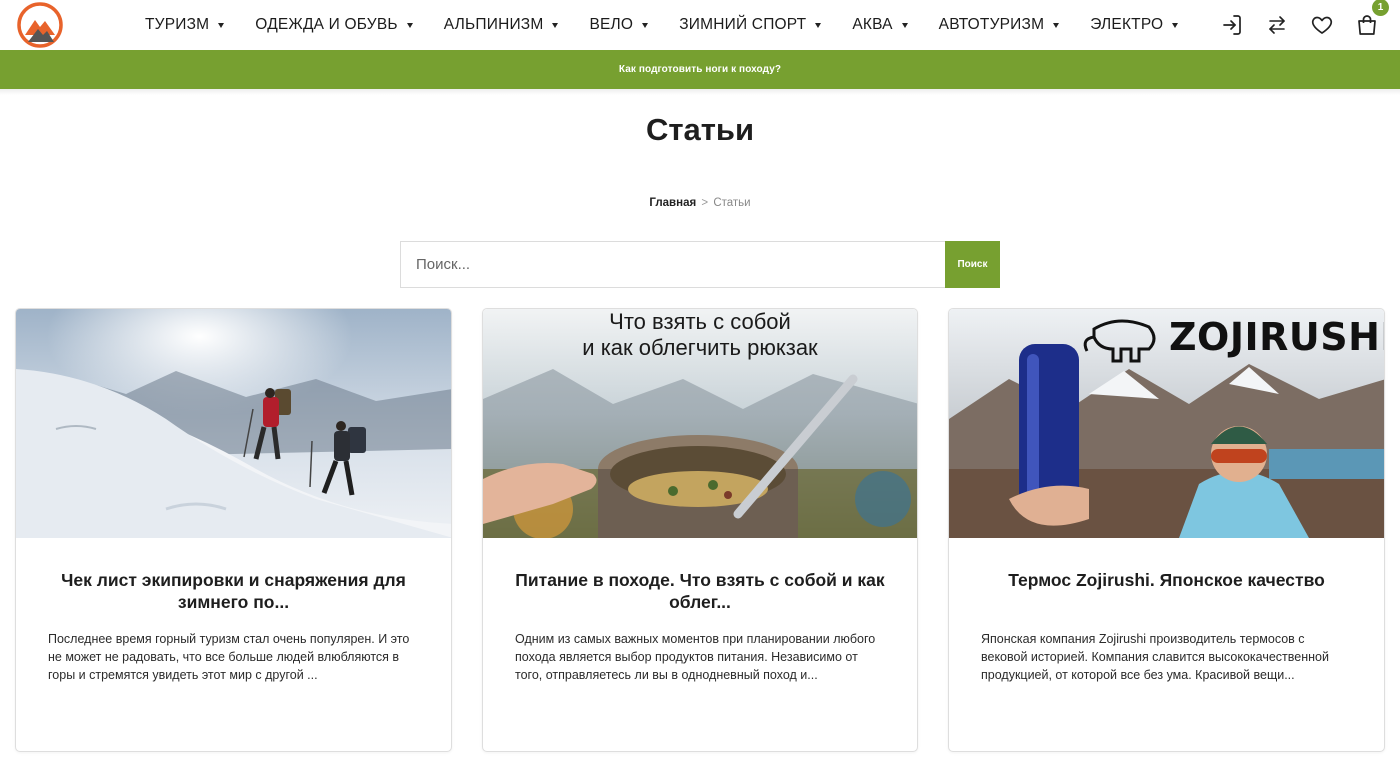  What do you see at coordinates (611, 24) in the screenshot?
I see `nav-item-label: ВЕЛО` at bounding box center [611, 24].